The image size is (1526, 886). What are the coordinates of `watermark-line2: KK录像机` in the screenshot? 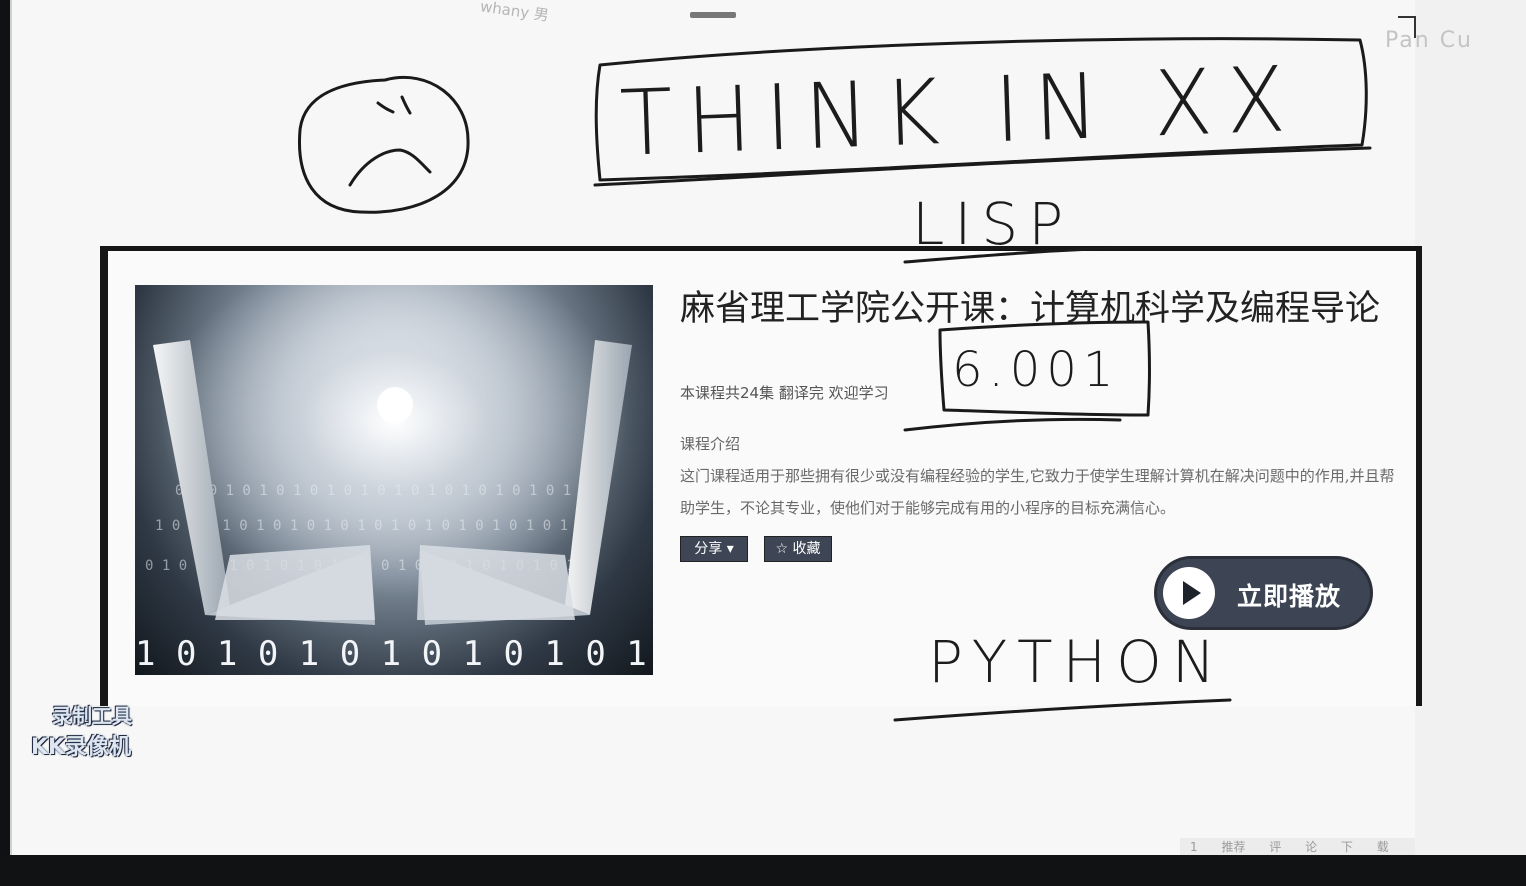 It's located at (81, 747).